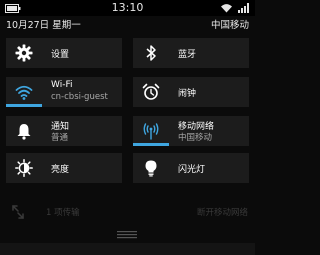 Image resolution: width=320 pixels, height=255 pixels. Describe the element at coordinates (187, 55) in the screenshot. I see `tile-bluetooth-label: 蓝牙` at that location.